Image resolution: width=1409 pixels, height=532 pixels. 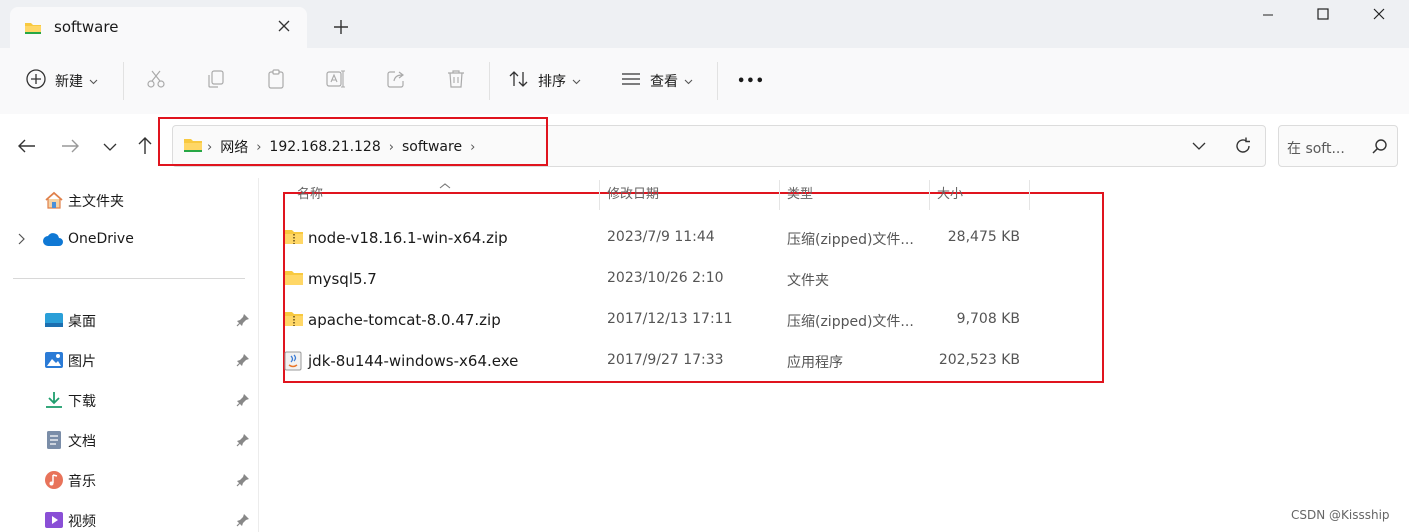 I want to click on sidebar-item-label: 图片, so click(x=82, y=362).